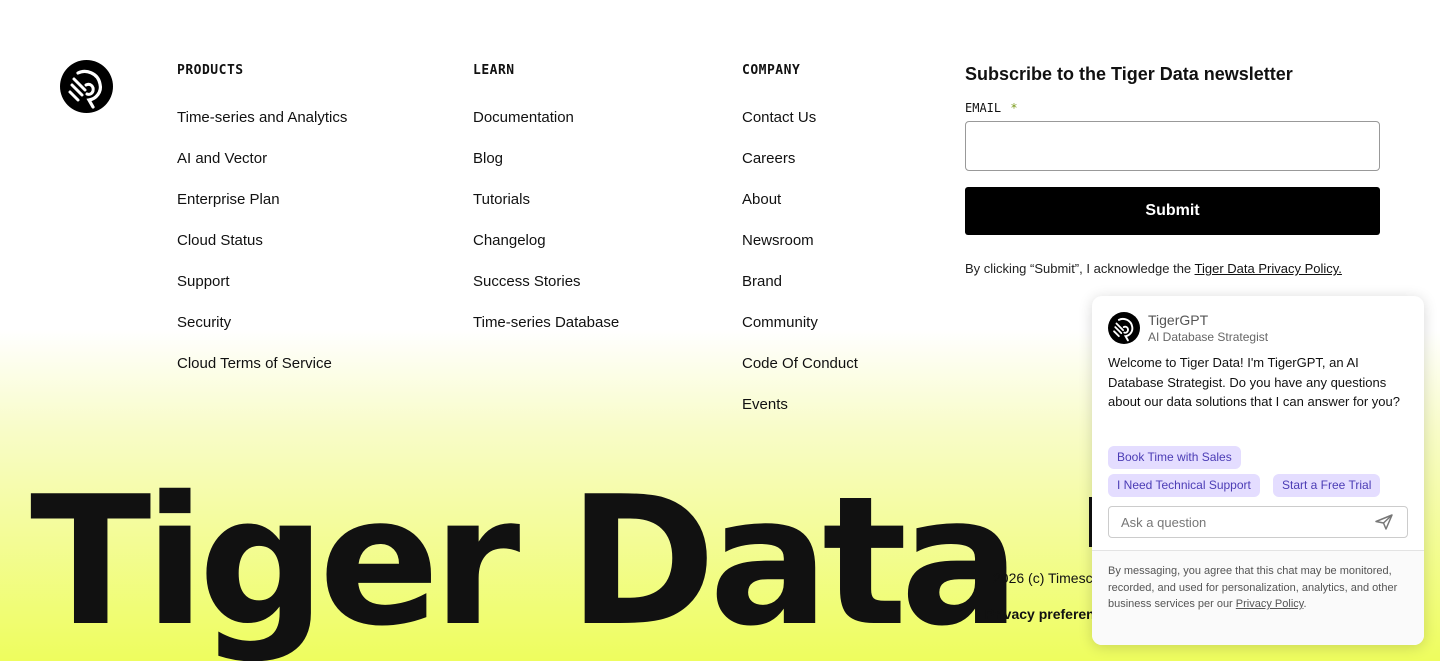 This screenshot has height=661, width=1440. What do you see at coordinates (800, 374) in the screenshot?
I see `footer-link: Code Of Conduct` at bounding box center [800, 374].